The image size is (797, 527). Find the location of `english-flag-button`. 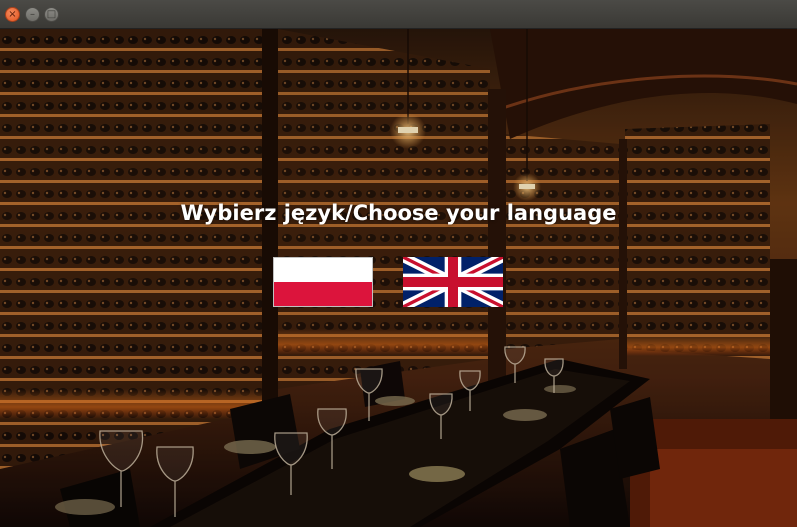

english-flag-button is located at coordinates (453, 282).